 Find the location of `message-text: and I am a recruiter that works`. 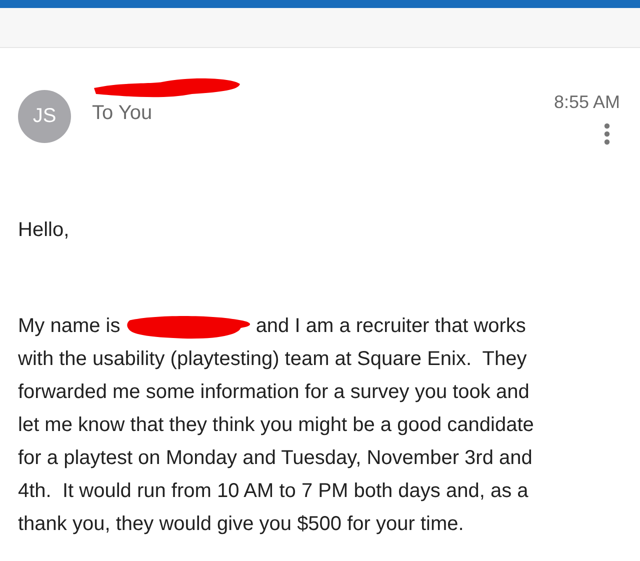

message-text: and I am a recruiter that works is located at coordinates (391, 326).